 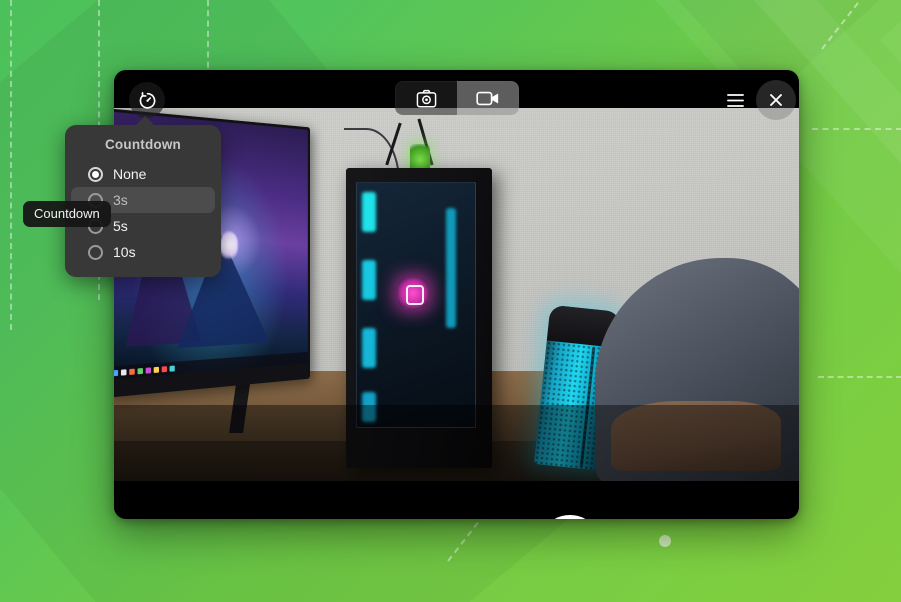 I want to click on mode-video-button, so click(x=488, y=98).